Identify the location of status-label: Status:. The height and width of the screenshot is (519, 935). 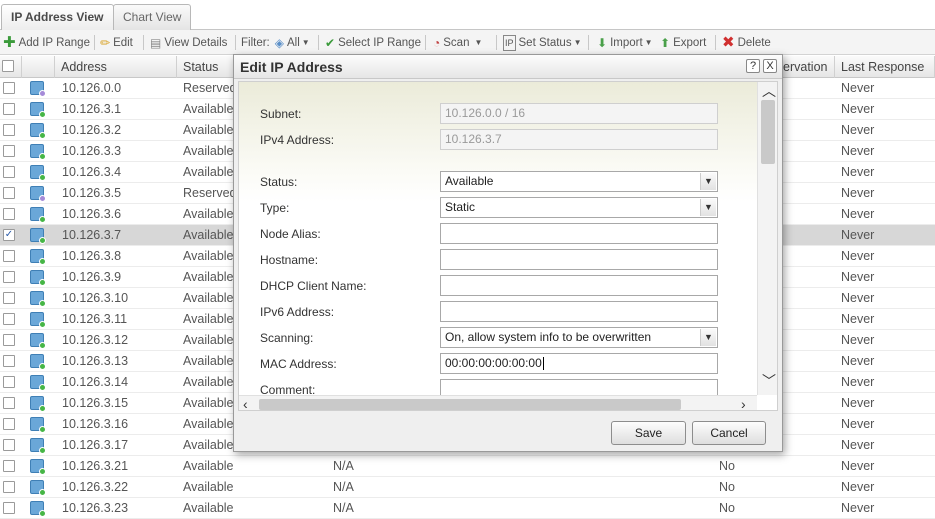
(279, 182).